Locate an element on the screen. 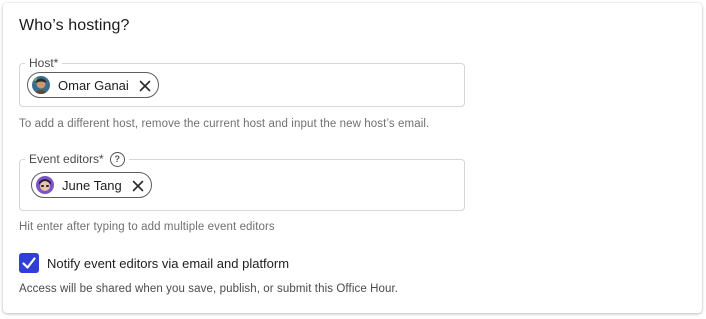 The image size is (706, 319). notify-checkbox is located at coordinates (29, 263).